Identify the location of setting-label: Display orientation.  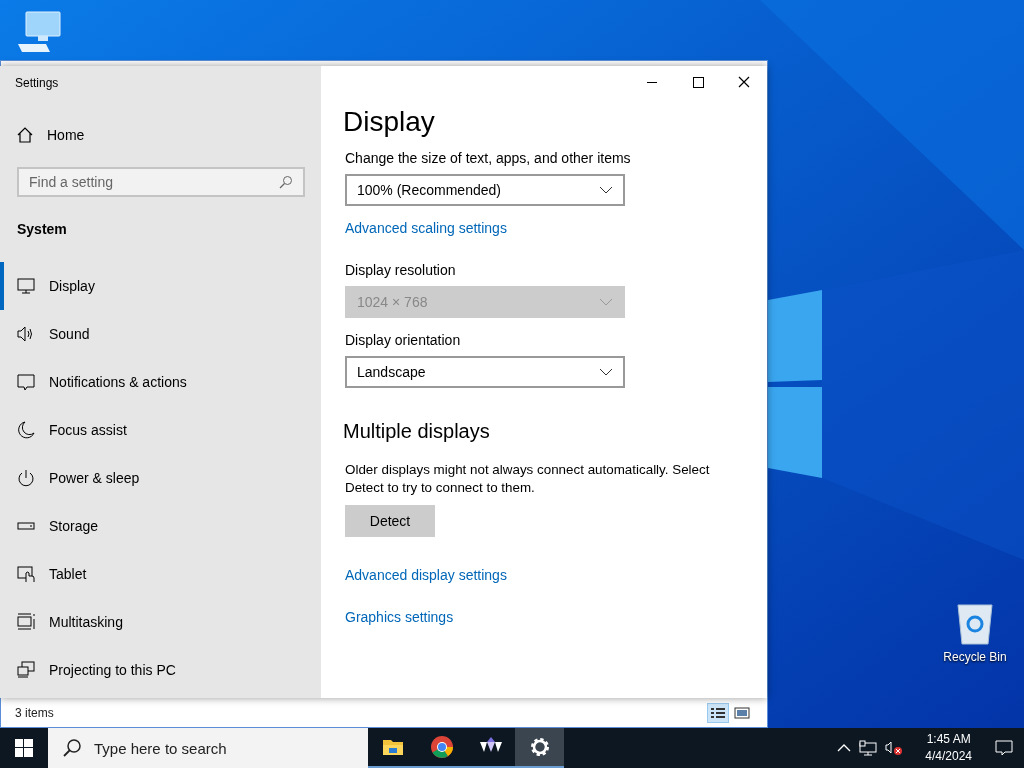
(403, 340).